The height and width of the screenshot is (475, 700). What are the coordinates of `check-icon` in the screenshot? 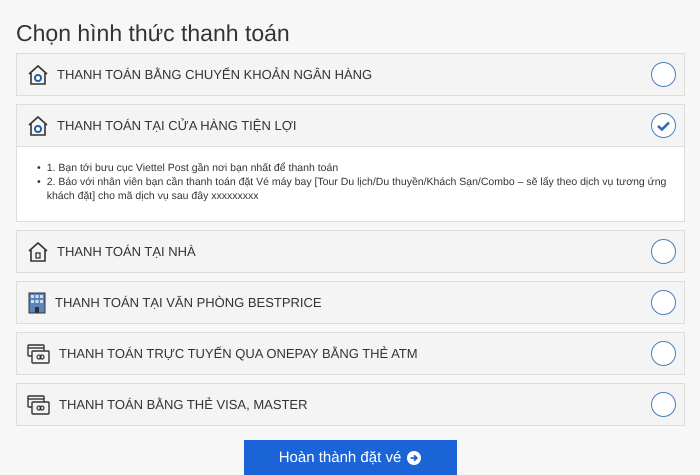 It's located at (663, 125).